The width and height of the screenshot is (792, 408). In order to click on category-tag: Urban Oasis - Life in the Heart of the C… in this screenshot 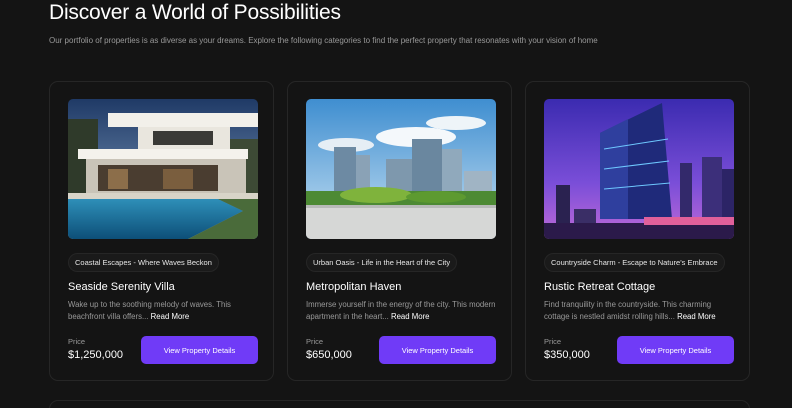, I will do `click(382, 262)`.